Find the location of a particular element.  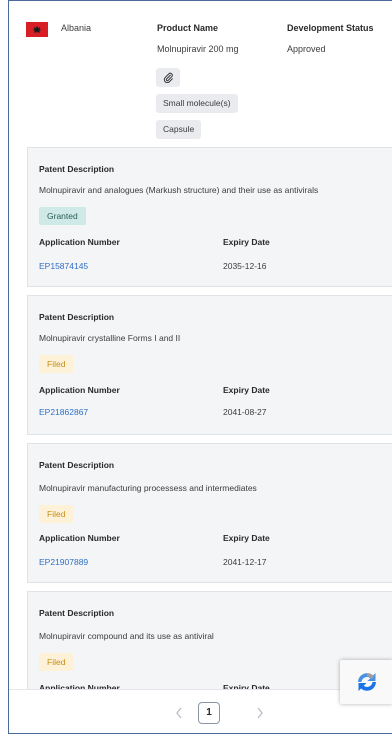

application-number-link: EP21907889 is located at coordinates (63, 562).